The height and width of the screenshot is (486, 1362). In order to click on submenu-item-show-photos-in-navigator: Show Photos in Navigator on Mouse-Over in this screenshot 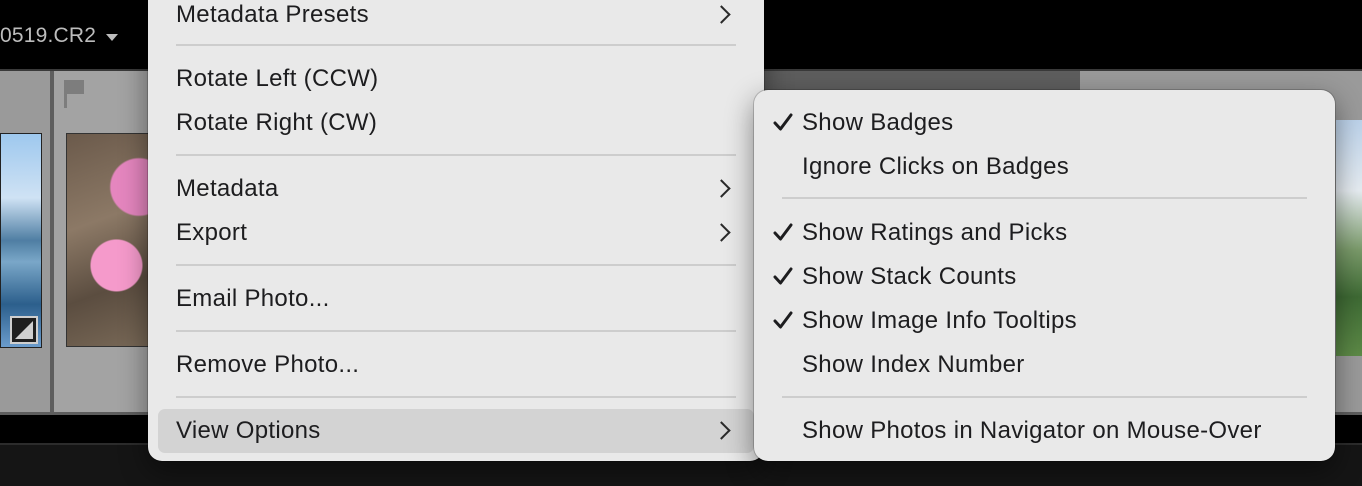, I will do `click(1044, 431)`.